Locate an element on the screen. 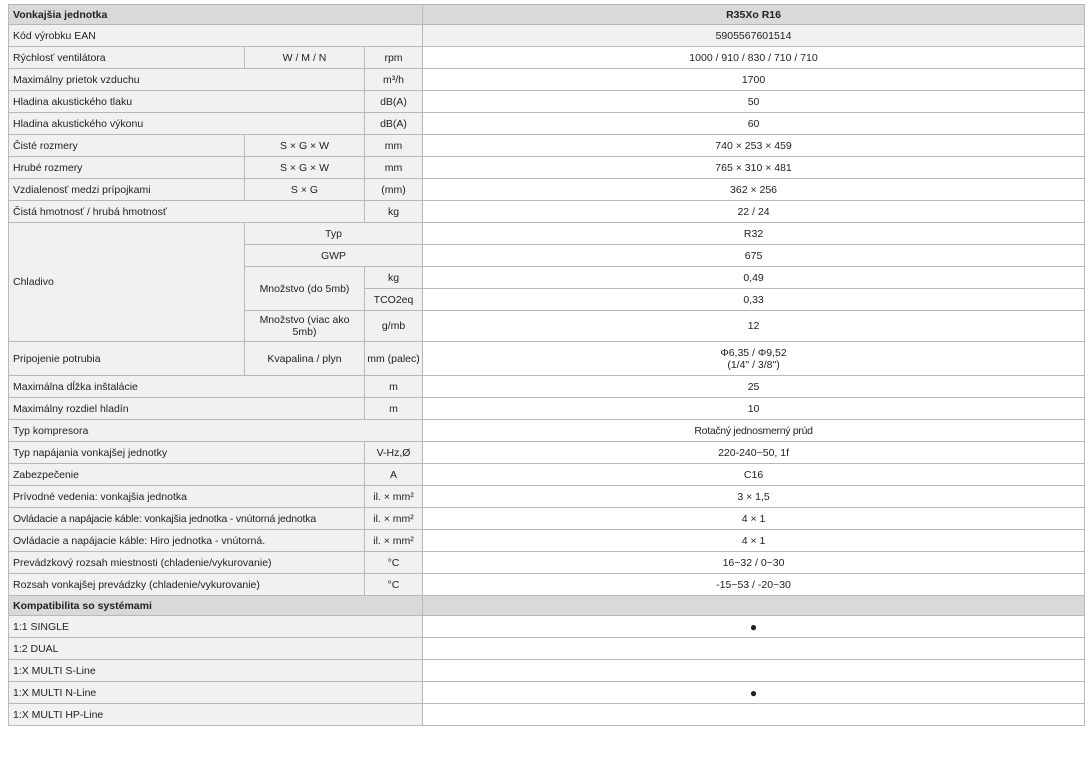 The image size is (1092, 757). row-label: Maximálna dĺžka inštalácie is located at coordinates (186, 386).